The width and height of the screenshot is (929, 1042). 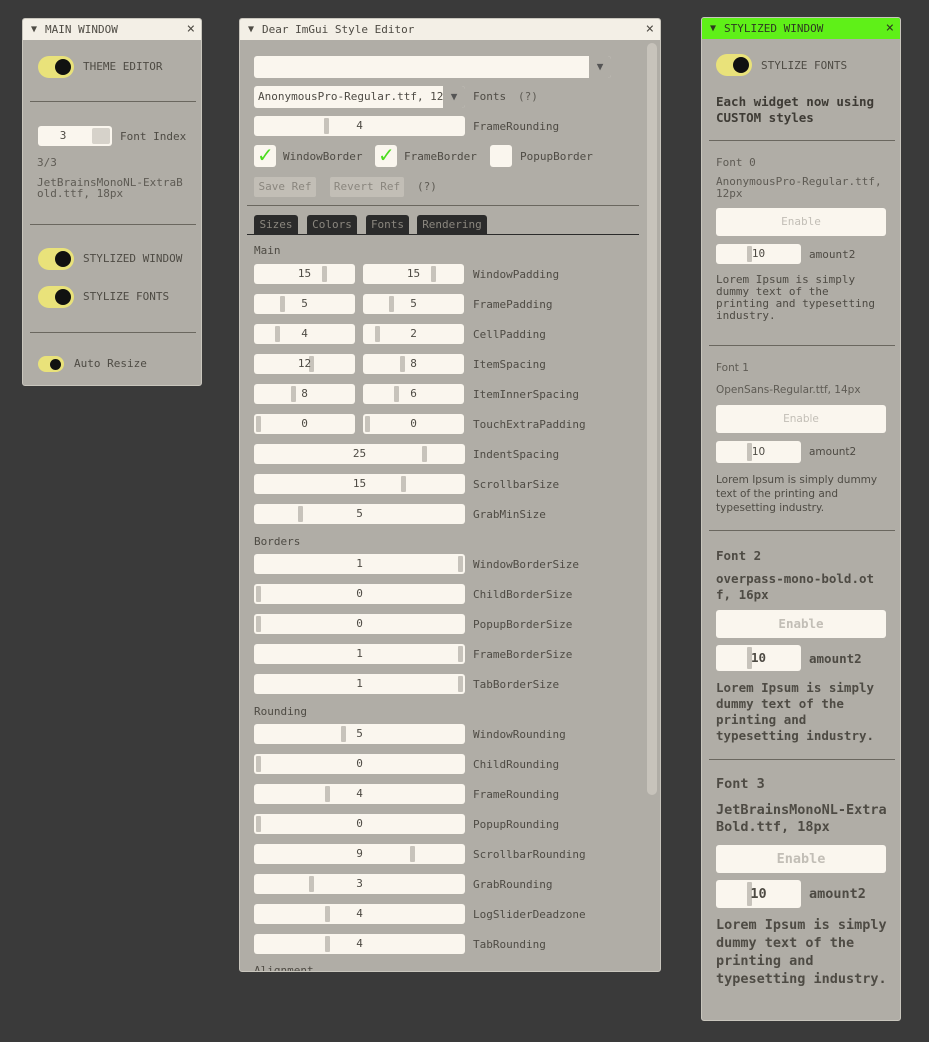 What do you see at coordinates (56, 259) in the screenshot?
I see `stylized-window-toggle` at bounding box center [56, 259].